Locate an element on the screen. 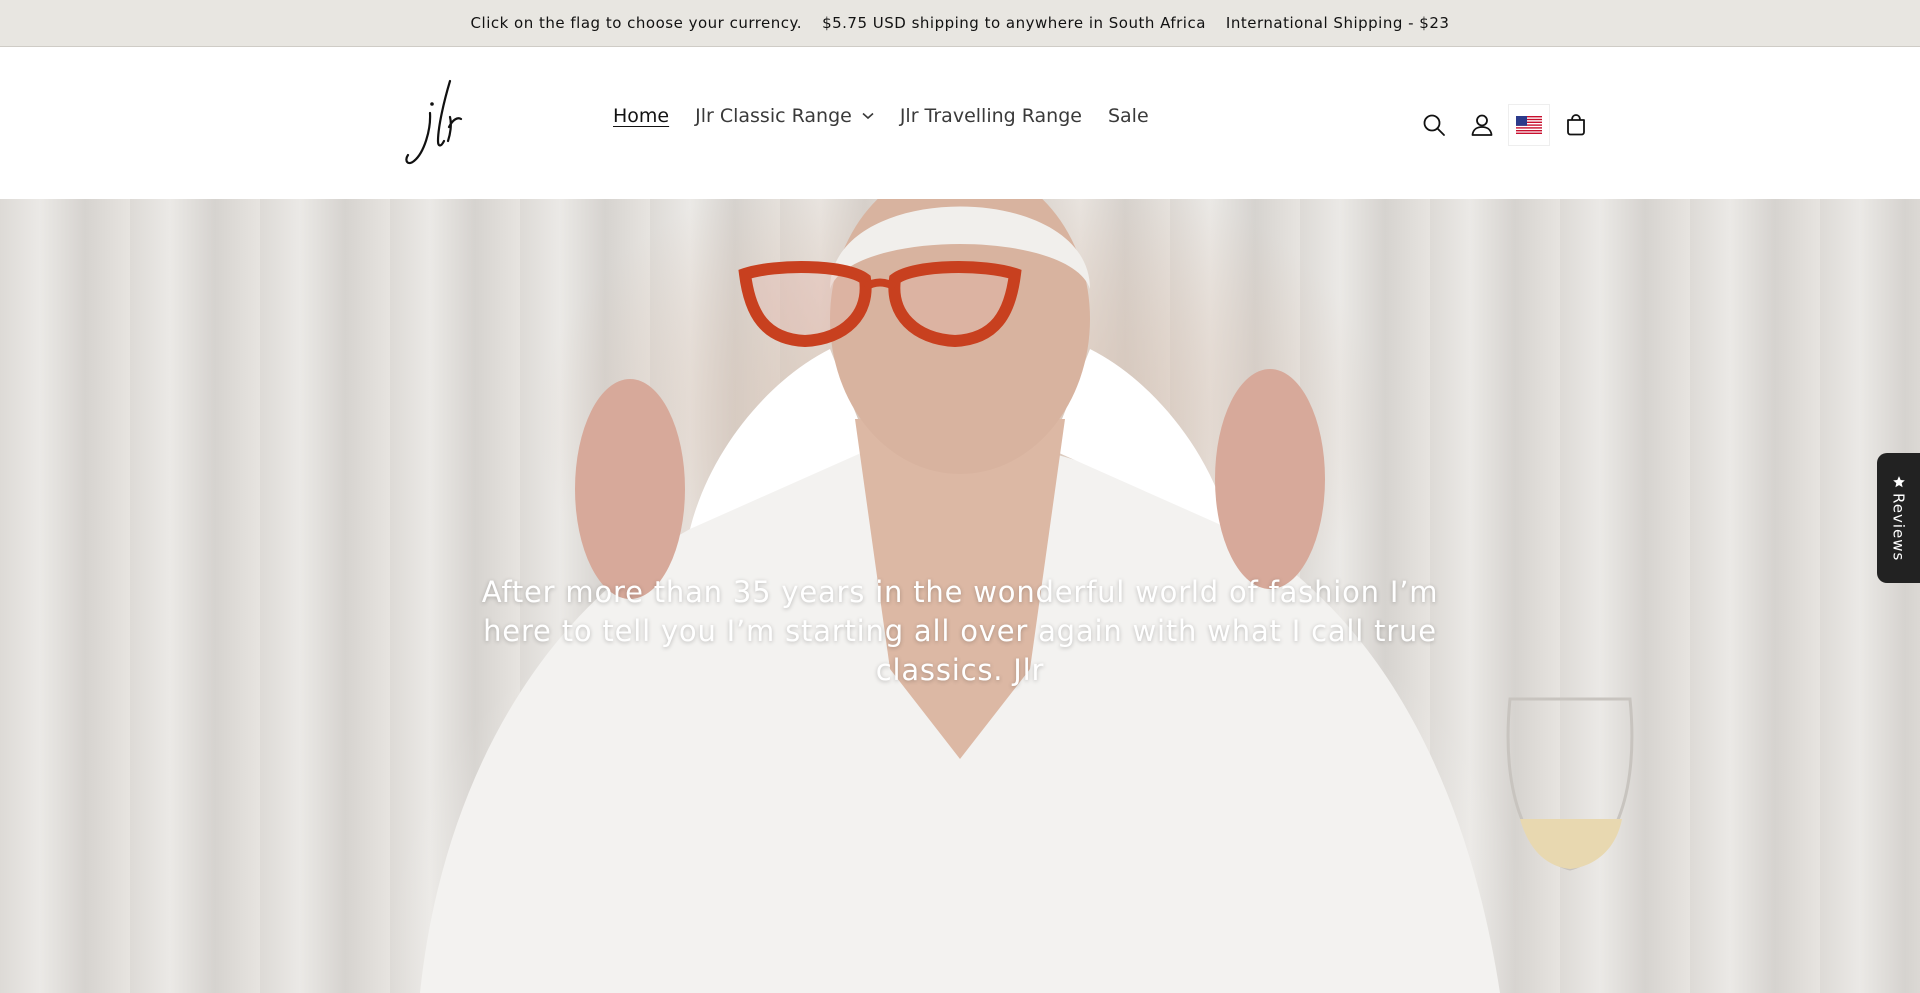 This screenshot has width=1920, height=993. reviews-tab: Reviews is located at coordinates (1898, 518).